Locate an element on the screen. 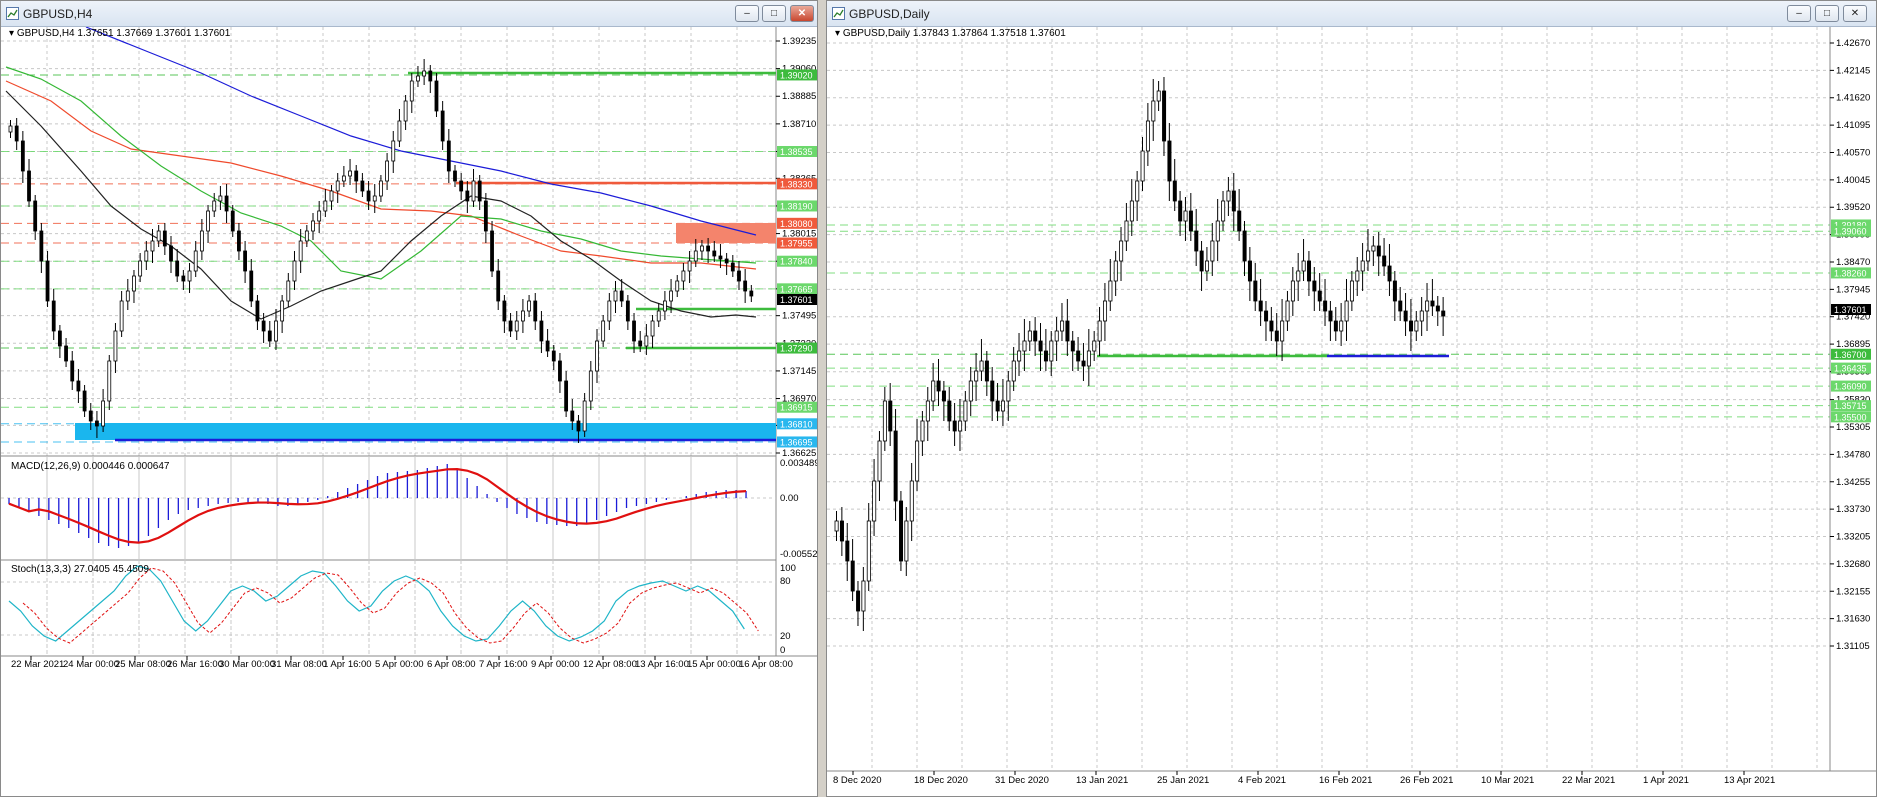 This screenshot has width=1877, height=797. daily-window-title: GBPUSD,Daily is located at coordinates (889, 14).